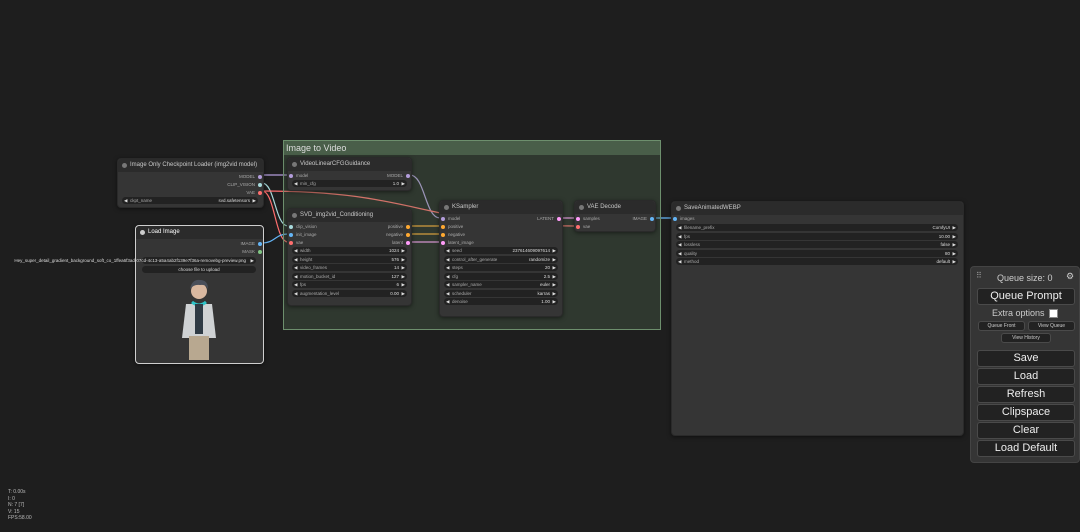 The height and width of the screenshot is (532, 1080). What do you see at coordinates (1001, 326) in the screenshot?
I see `queue-front-button: Queue Front` at bounding box center [1001, 326].